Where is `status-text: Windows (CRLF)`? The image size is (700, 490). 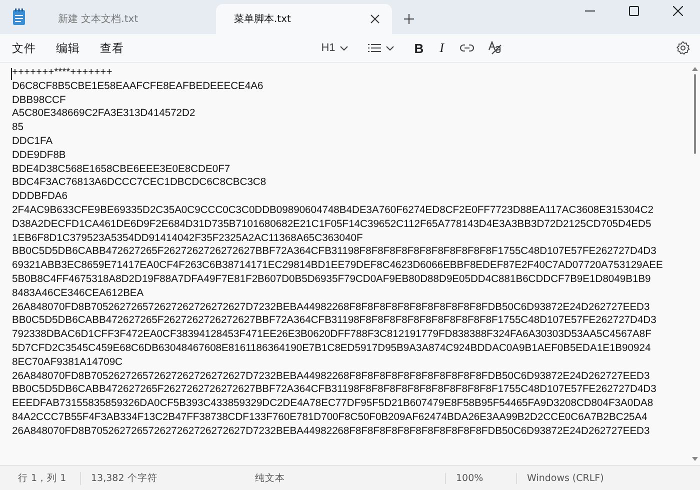
status-text: Windows (CRLF) is located at coordinates (560, 478).